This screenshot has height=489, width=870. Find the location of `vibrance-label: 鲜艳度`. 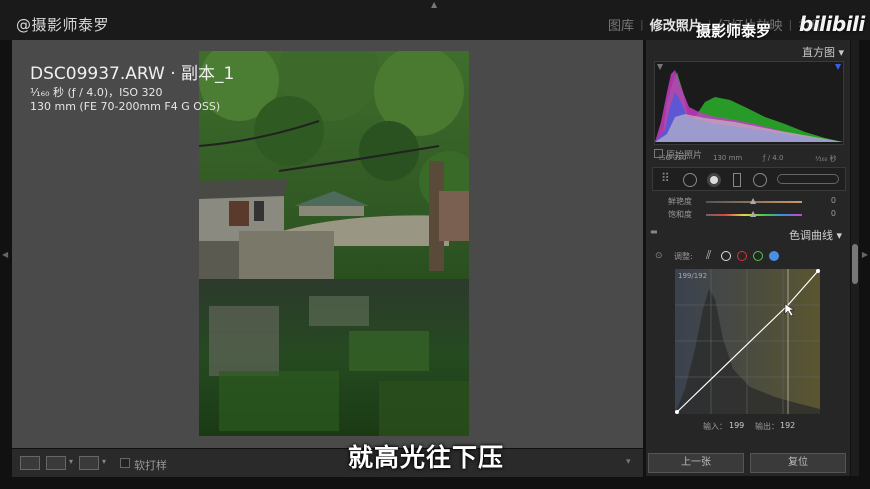

vibrance-label: 鲜艳度 is located at coordinates (680, 201).